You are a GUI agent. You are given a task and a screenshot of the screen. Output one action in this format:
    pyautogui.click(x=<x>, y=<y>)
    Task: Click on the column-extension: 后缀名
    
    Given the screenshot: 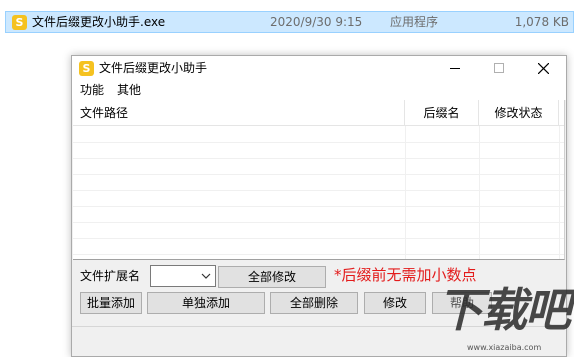 What is the action you would take?
    pyautogui.click(x=442, y=113)
    